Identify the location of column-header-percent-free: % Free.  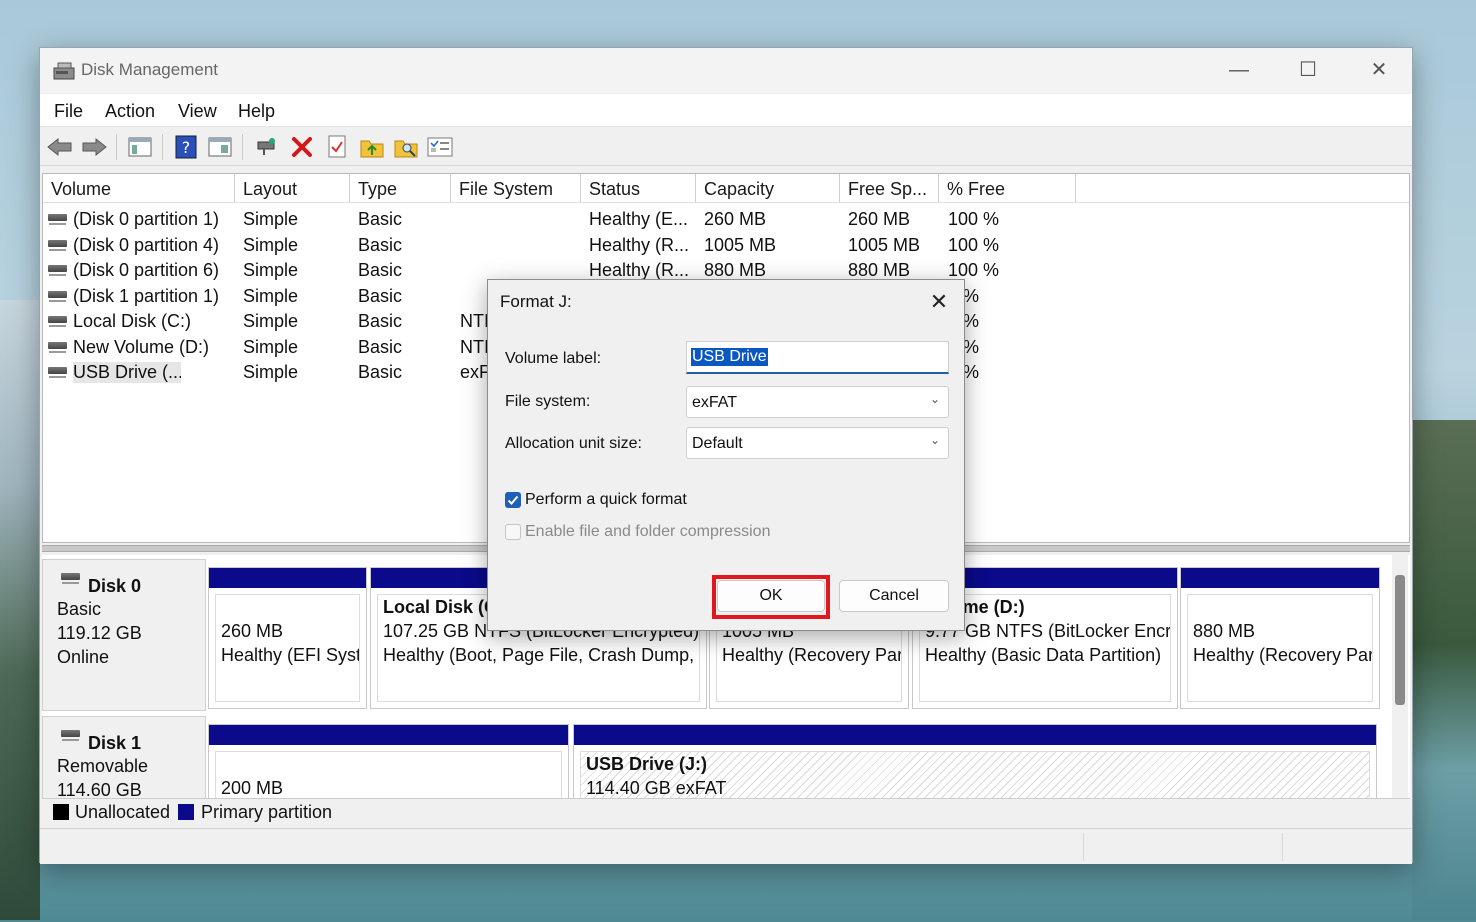
(1007, 188).